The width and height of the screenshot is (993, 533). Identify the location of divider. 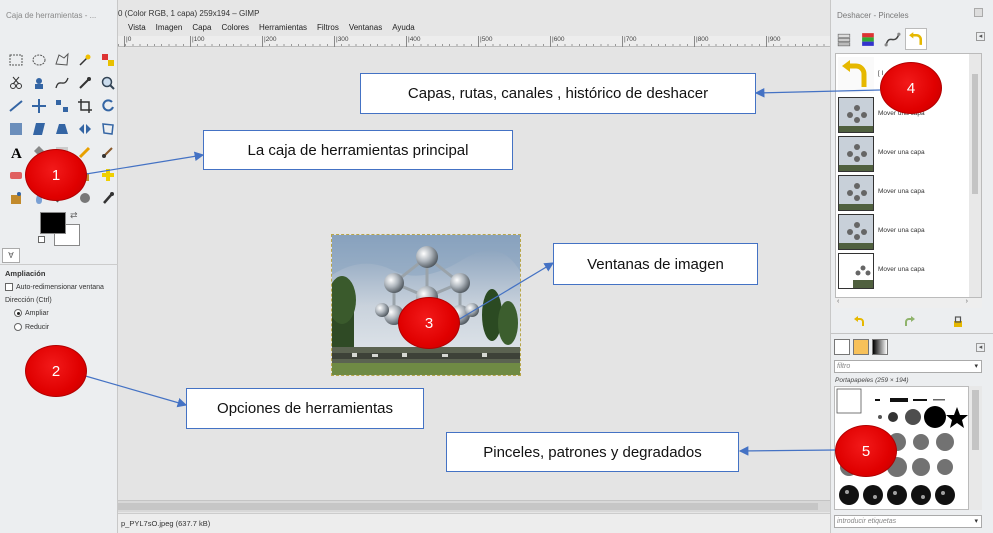
(59, 264).